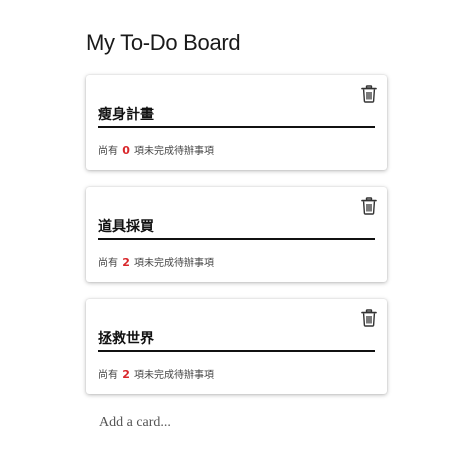 The image size is (476, 476). Describe the element at coordinates (126, 150) in the screenshot. I see `remaining-count: 0` at that location.